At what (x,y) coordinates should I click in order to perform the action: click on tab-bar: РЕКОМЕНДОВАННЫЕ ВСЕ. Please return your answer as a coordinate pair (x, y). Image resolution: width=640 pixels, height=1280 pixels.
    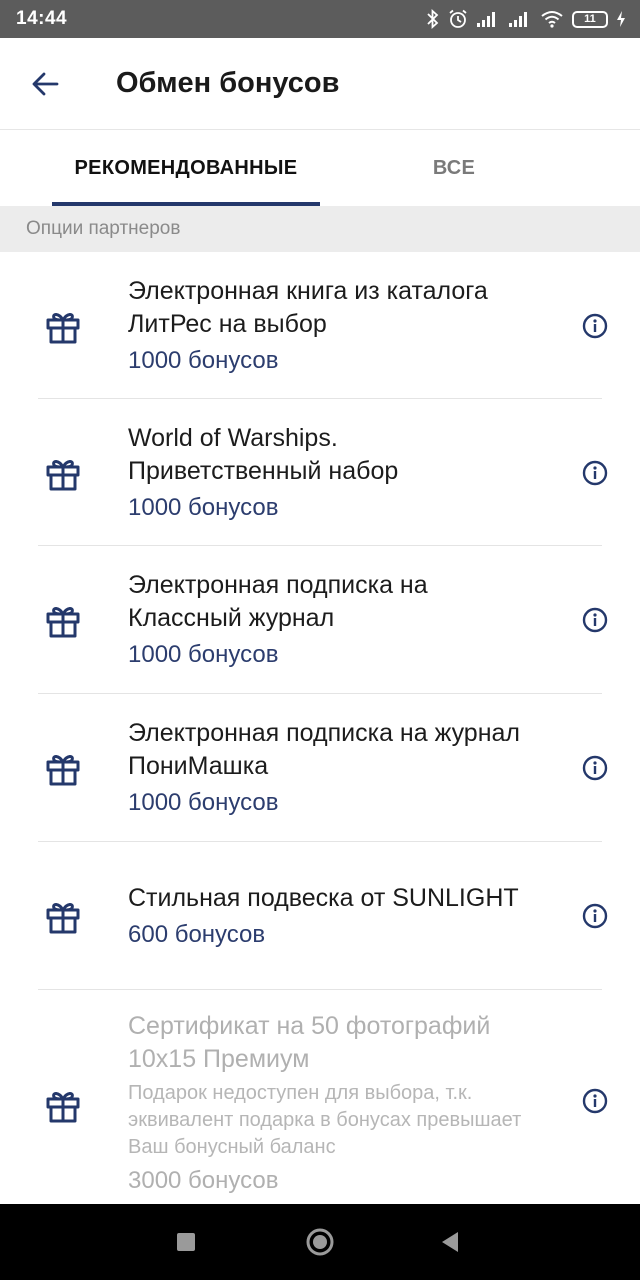
    Looking at the image, I should click on (320, 168).